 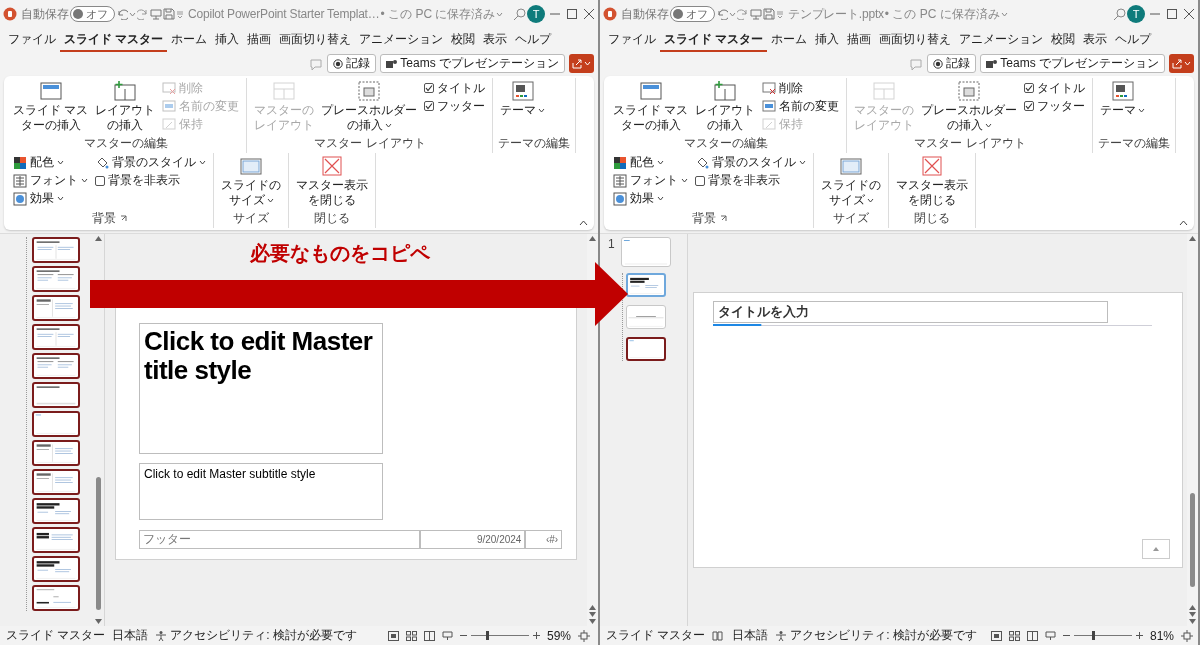 I want to click on document-title: テンプレート.pptx, so click(x=836, y=14).